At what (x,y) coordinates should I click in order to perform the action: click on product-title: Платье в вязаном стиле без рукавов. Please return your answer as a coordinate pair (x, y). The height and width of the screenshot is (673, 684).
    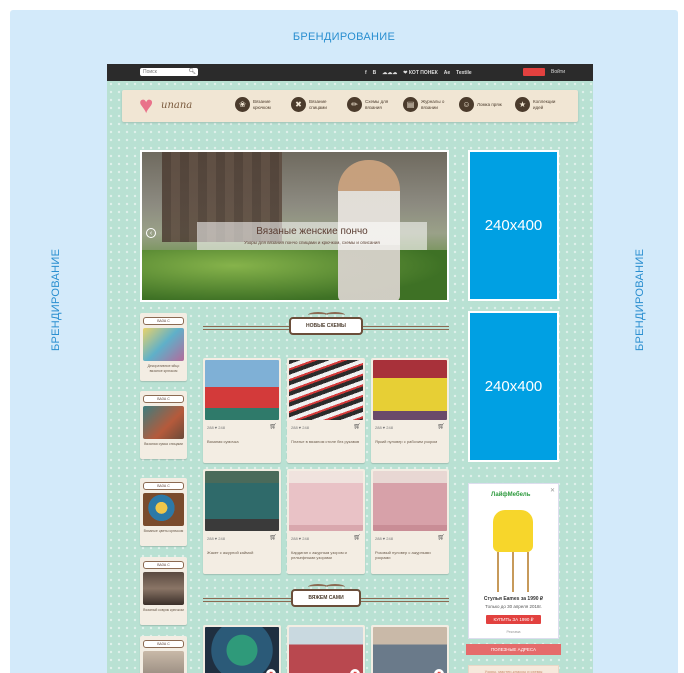
    Looking at the image, I should click on (326, 441).